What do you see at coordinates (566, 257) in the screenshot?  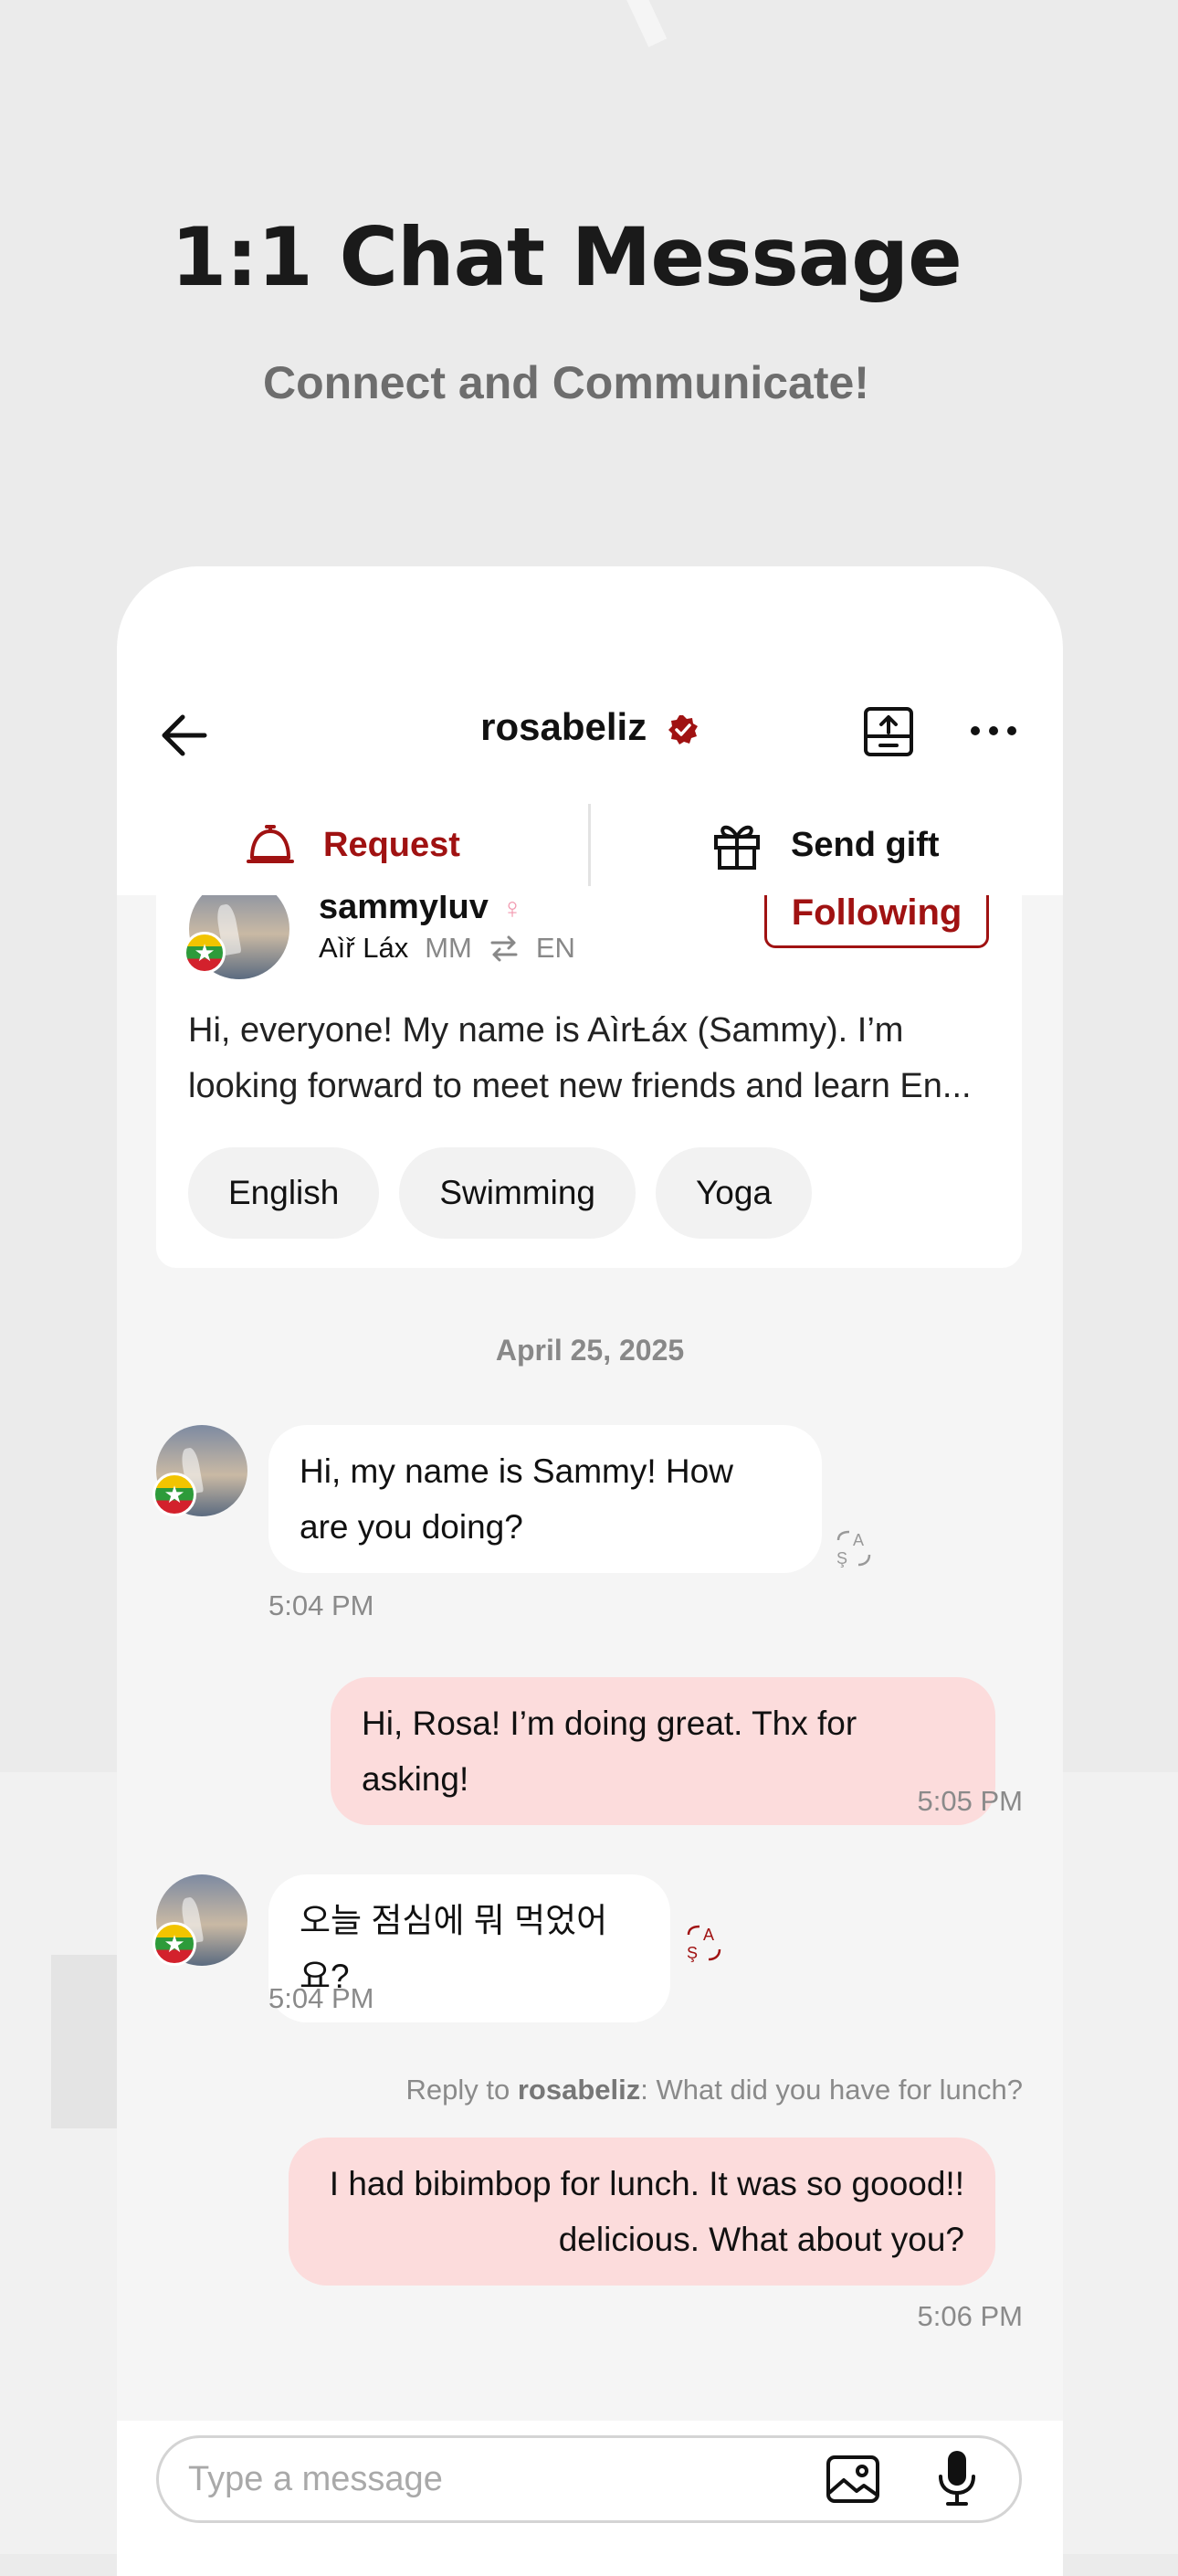 I see `promo-title: 1:1 Chat Message` at bounding box center [566, 257].